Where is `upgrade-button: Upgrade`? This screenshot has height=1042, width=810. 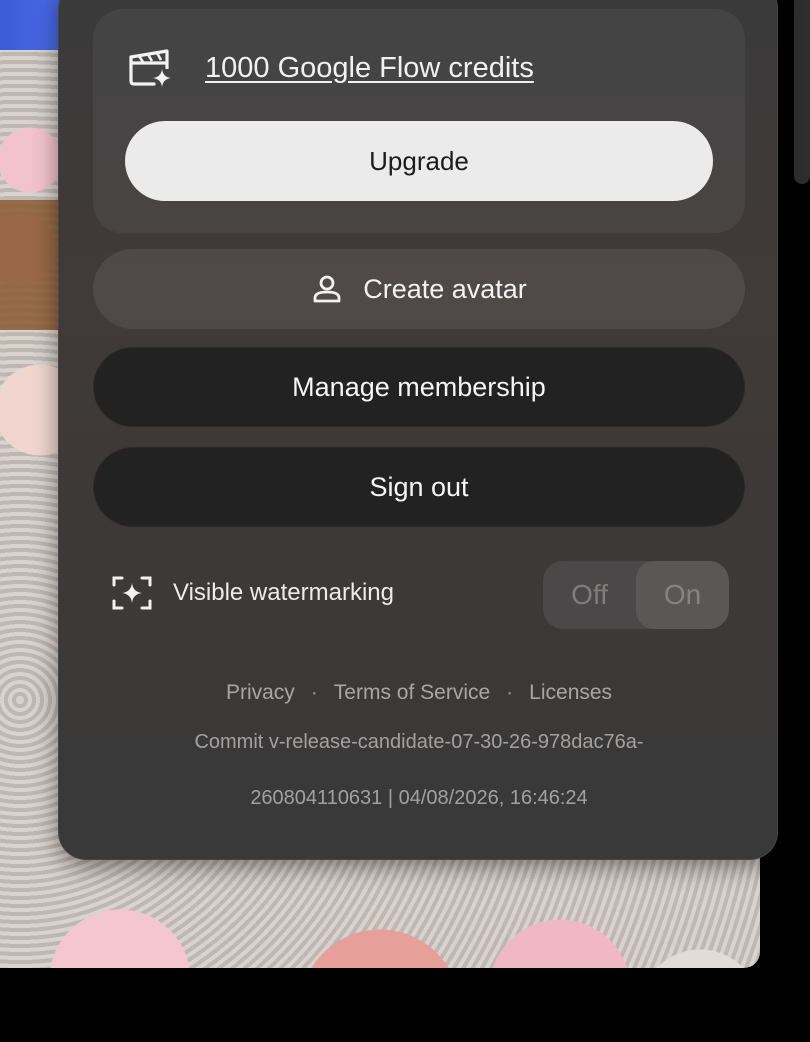 upgrade-button: Upgrade is located at coordinates (419, 161).